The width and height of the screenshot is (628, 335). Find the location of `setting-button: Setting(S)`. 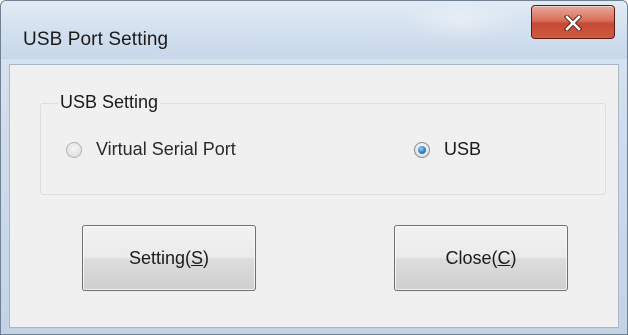

setting-button: Setting(S) is located at coordinates (169, 258).